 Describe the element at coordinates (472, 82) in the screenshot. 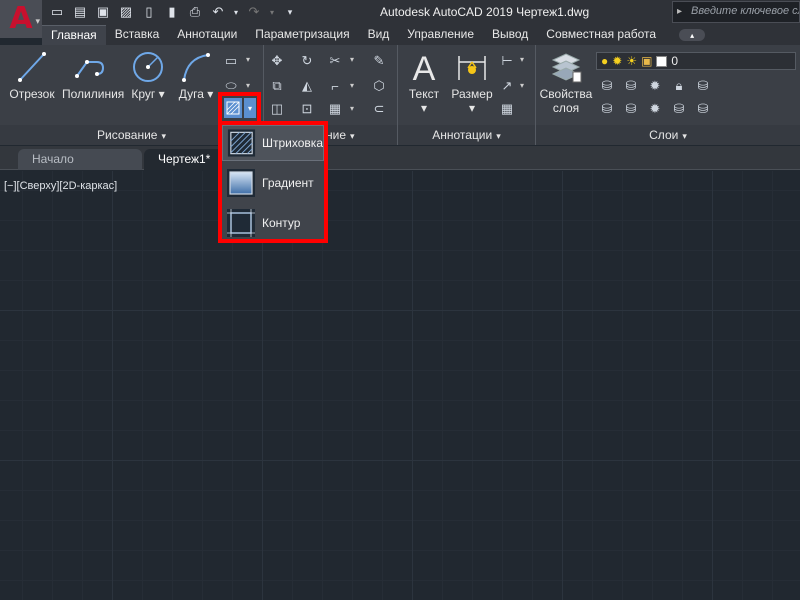

I see `dimension-tool: Размер ▾` at that location.